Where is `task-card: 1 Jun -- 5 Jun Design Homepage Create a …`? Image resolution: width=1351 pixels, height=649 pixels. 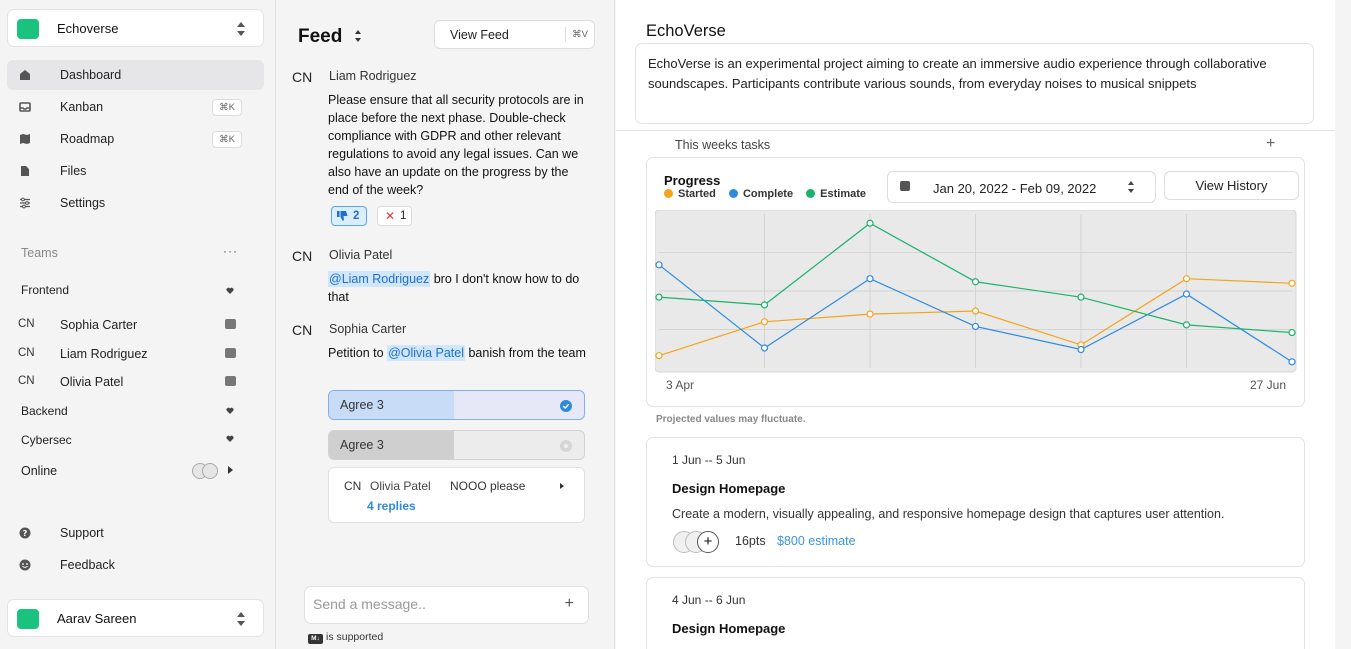
task-card: 1 Jun -- 5 Jun Design Homepage Create a … is located at coordinates (975, 502).